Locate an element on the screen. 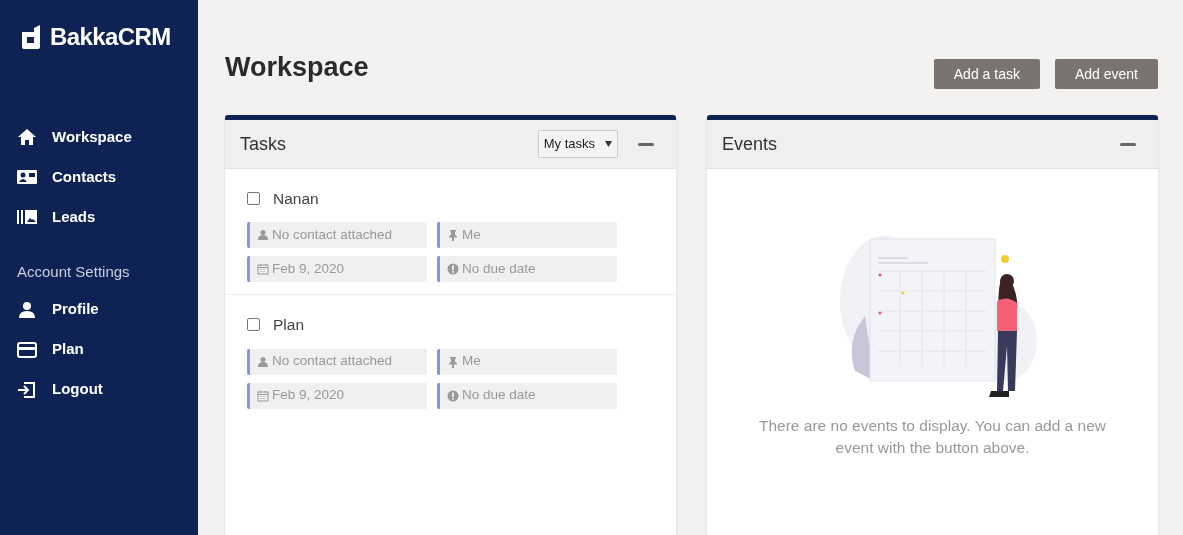 The height and width of the screenshot is (535, 1183). filter-dropdown: My tasks is located at coordinates (577, 144).